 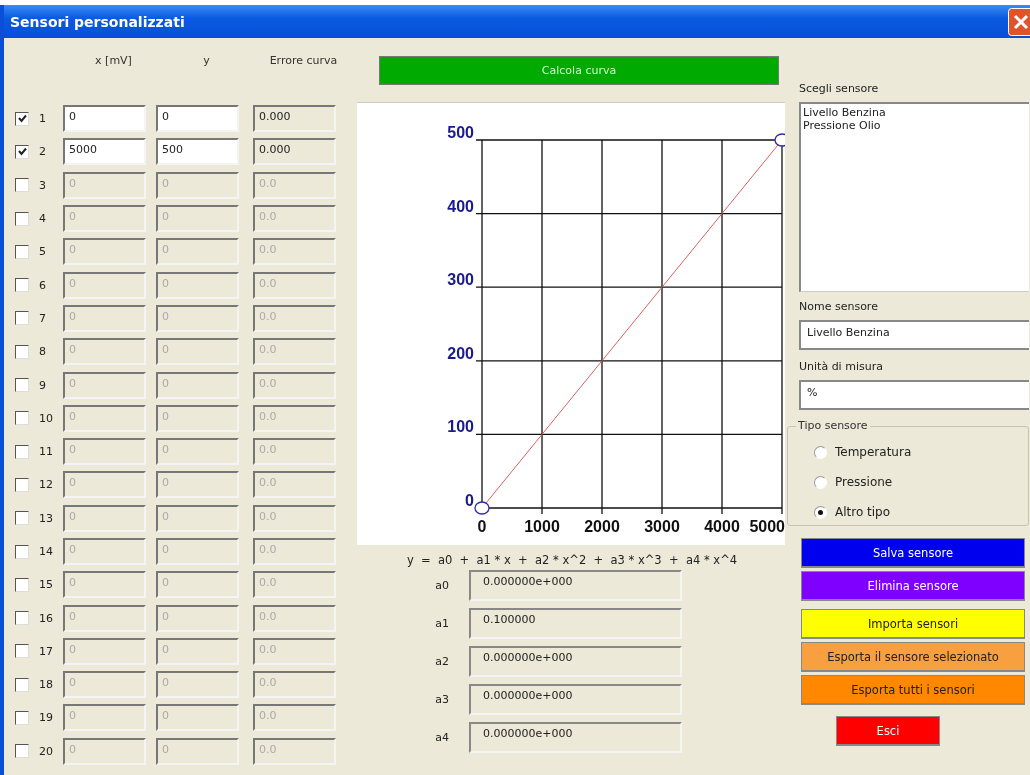 What do you see at coordinates (42, 285) in the screenshot?
I see `row-number: 6` at bounding box center [42, 285].